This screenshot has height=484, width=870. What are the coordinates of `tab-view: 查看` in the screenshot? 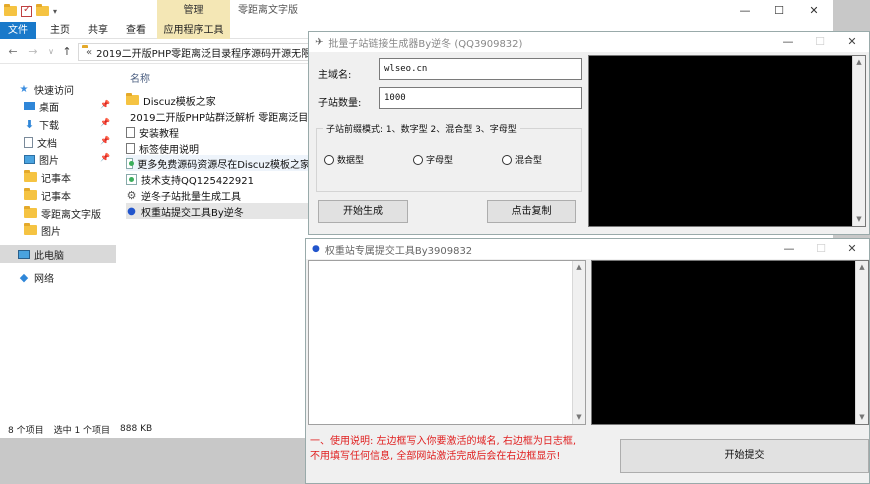 It's located at (136, 30).